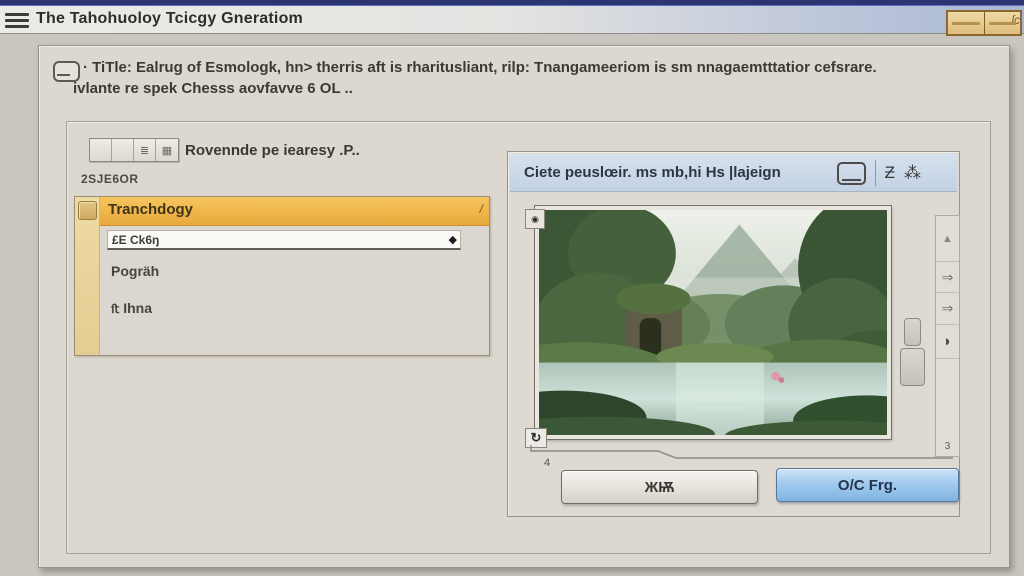 The image size is (1024, 576). I want to click on list-header-mark: /, so click(481, 209).